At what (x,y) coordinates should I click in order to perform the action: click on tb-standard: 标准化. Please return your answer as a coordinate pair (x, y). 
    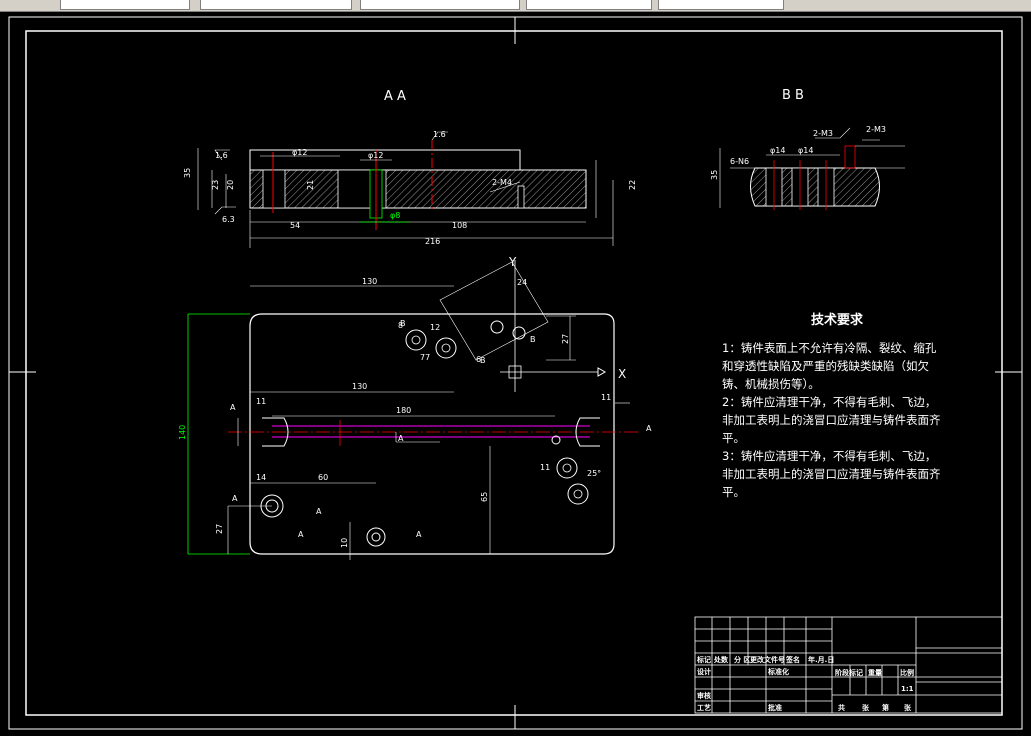
    Looking at the image, I should click on (778, 671).